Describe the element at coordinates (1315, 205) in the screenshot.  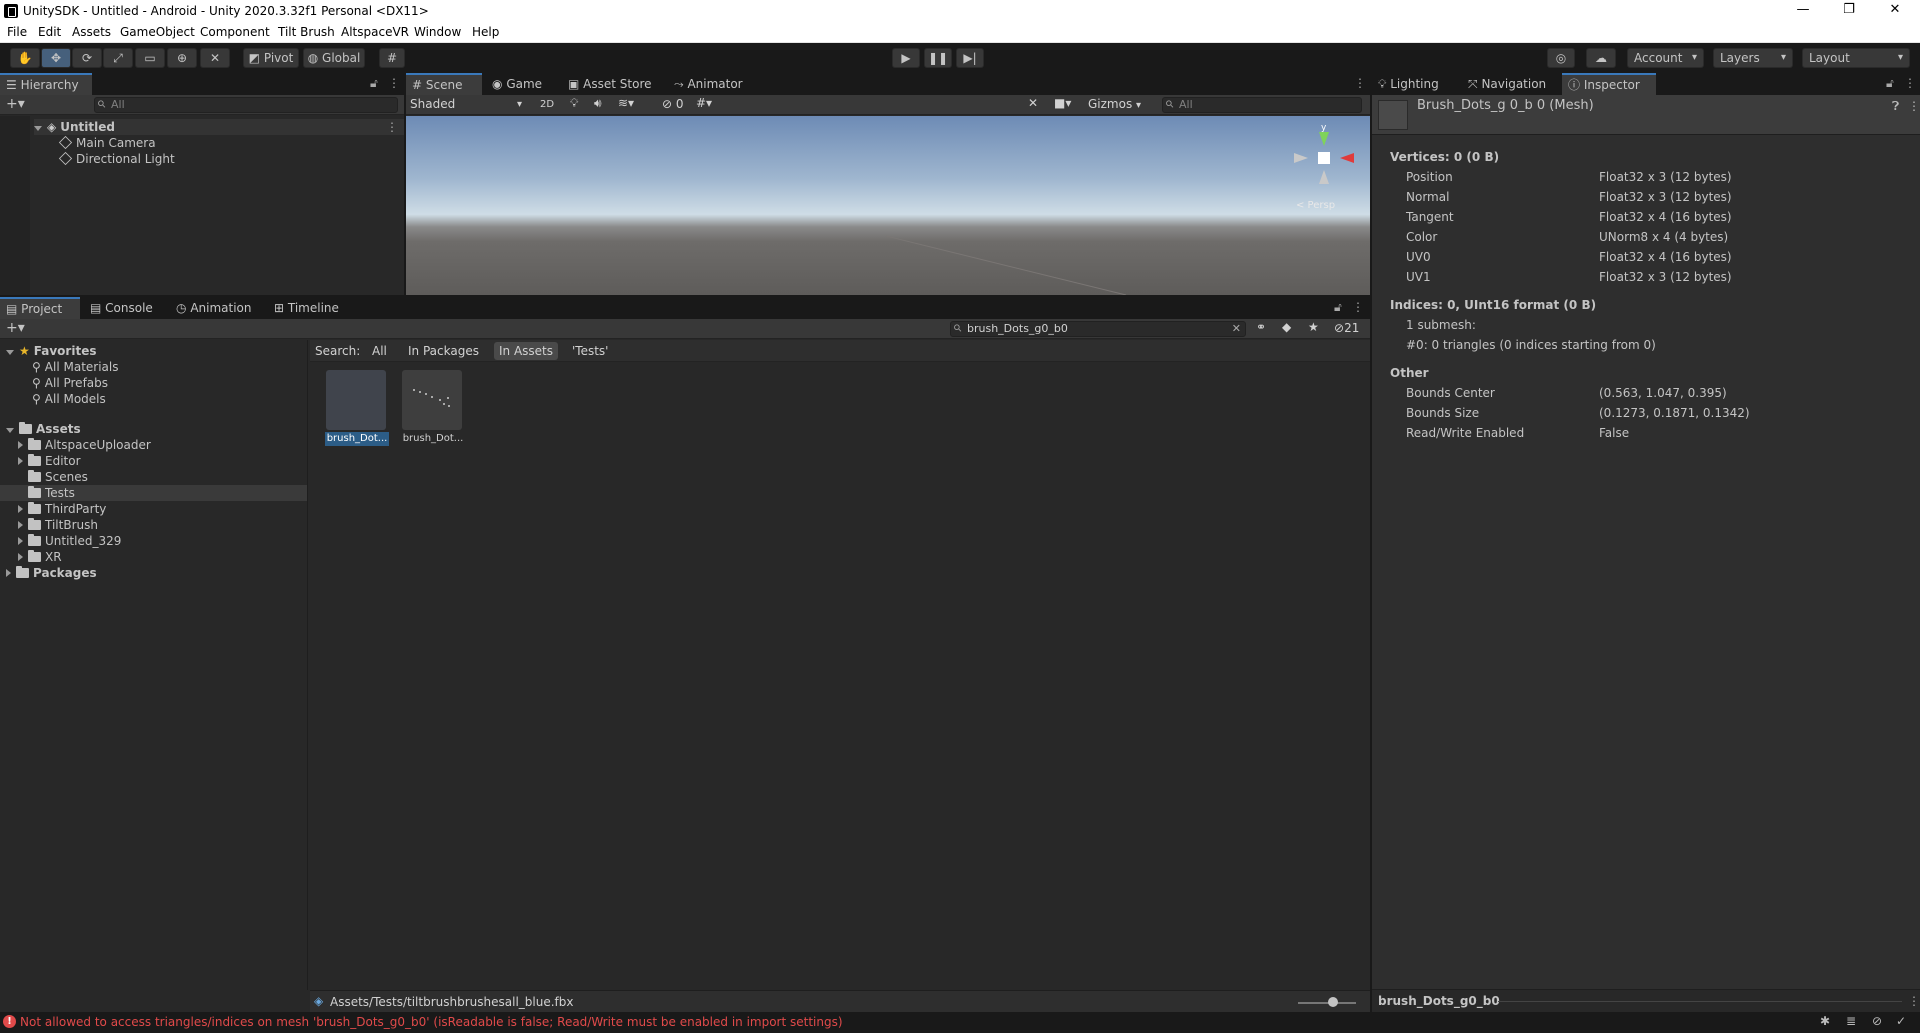
I see `persp-label: < Persp` at that location.